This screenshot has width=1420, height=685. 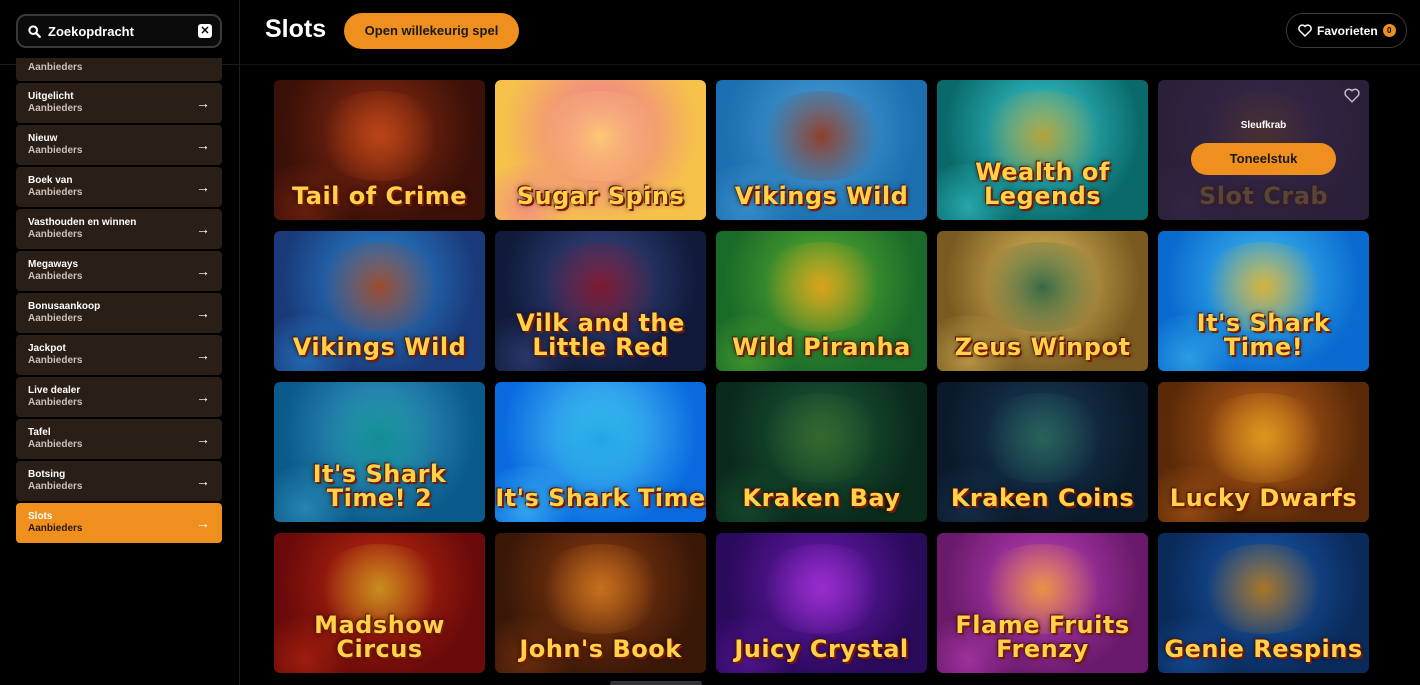 I want to click on game-tile: Genie Respins, so click(x=1263, y=603).